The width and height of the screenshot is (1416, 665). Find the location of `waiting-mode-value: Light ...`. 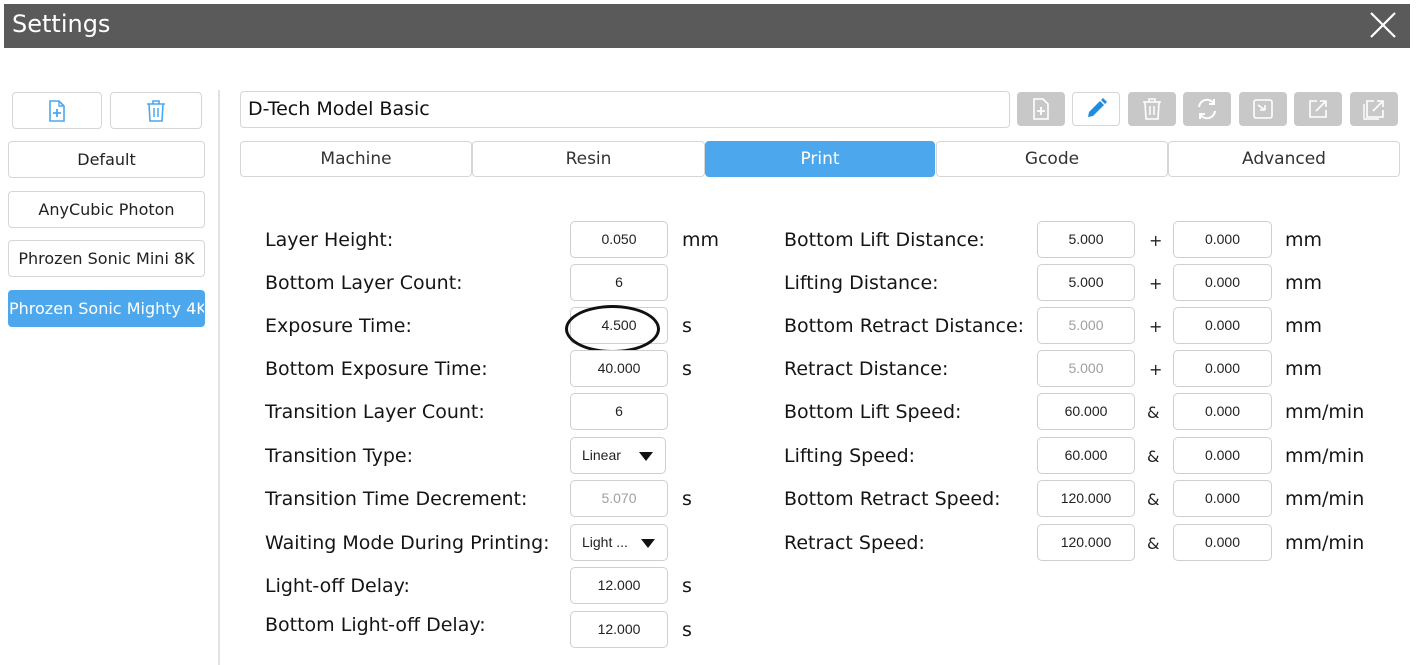

waiting-mode-value: Light ... is located at coordinates (605, 542).